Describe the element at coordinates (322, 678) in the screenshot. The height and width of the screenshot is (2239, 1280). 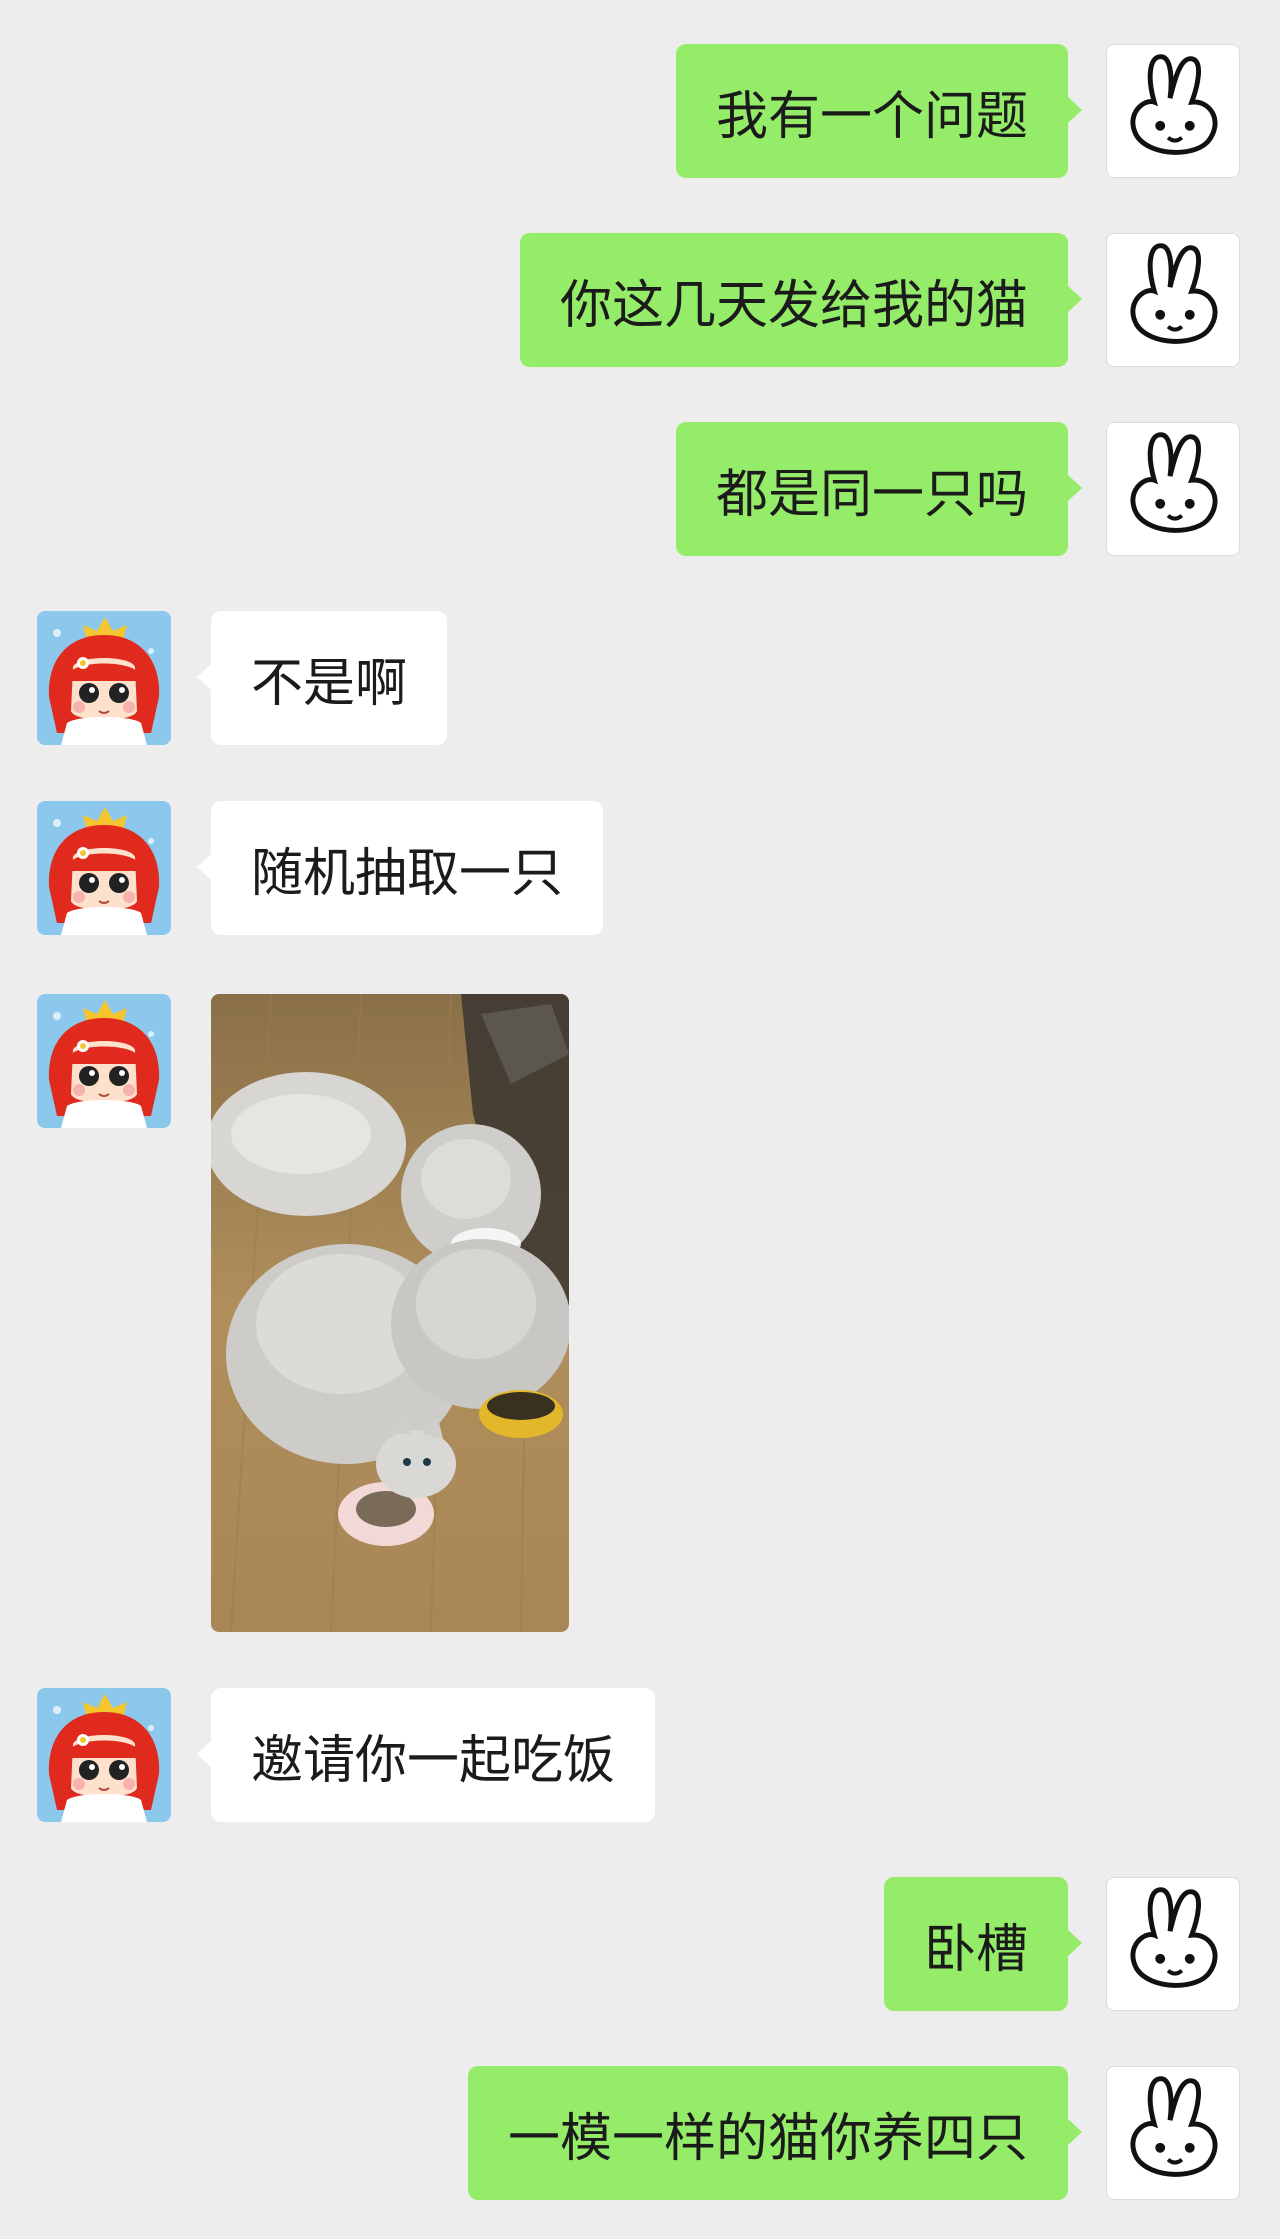
I see `message-bubble-received: 不是啊` at that location.